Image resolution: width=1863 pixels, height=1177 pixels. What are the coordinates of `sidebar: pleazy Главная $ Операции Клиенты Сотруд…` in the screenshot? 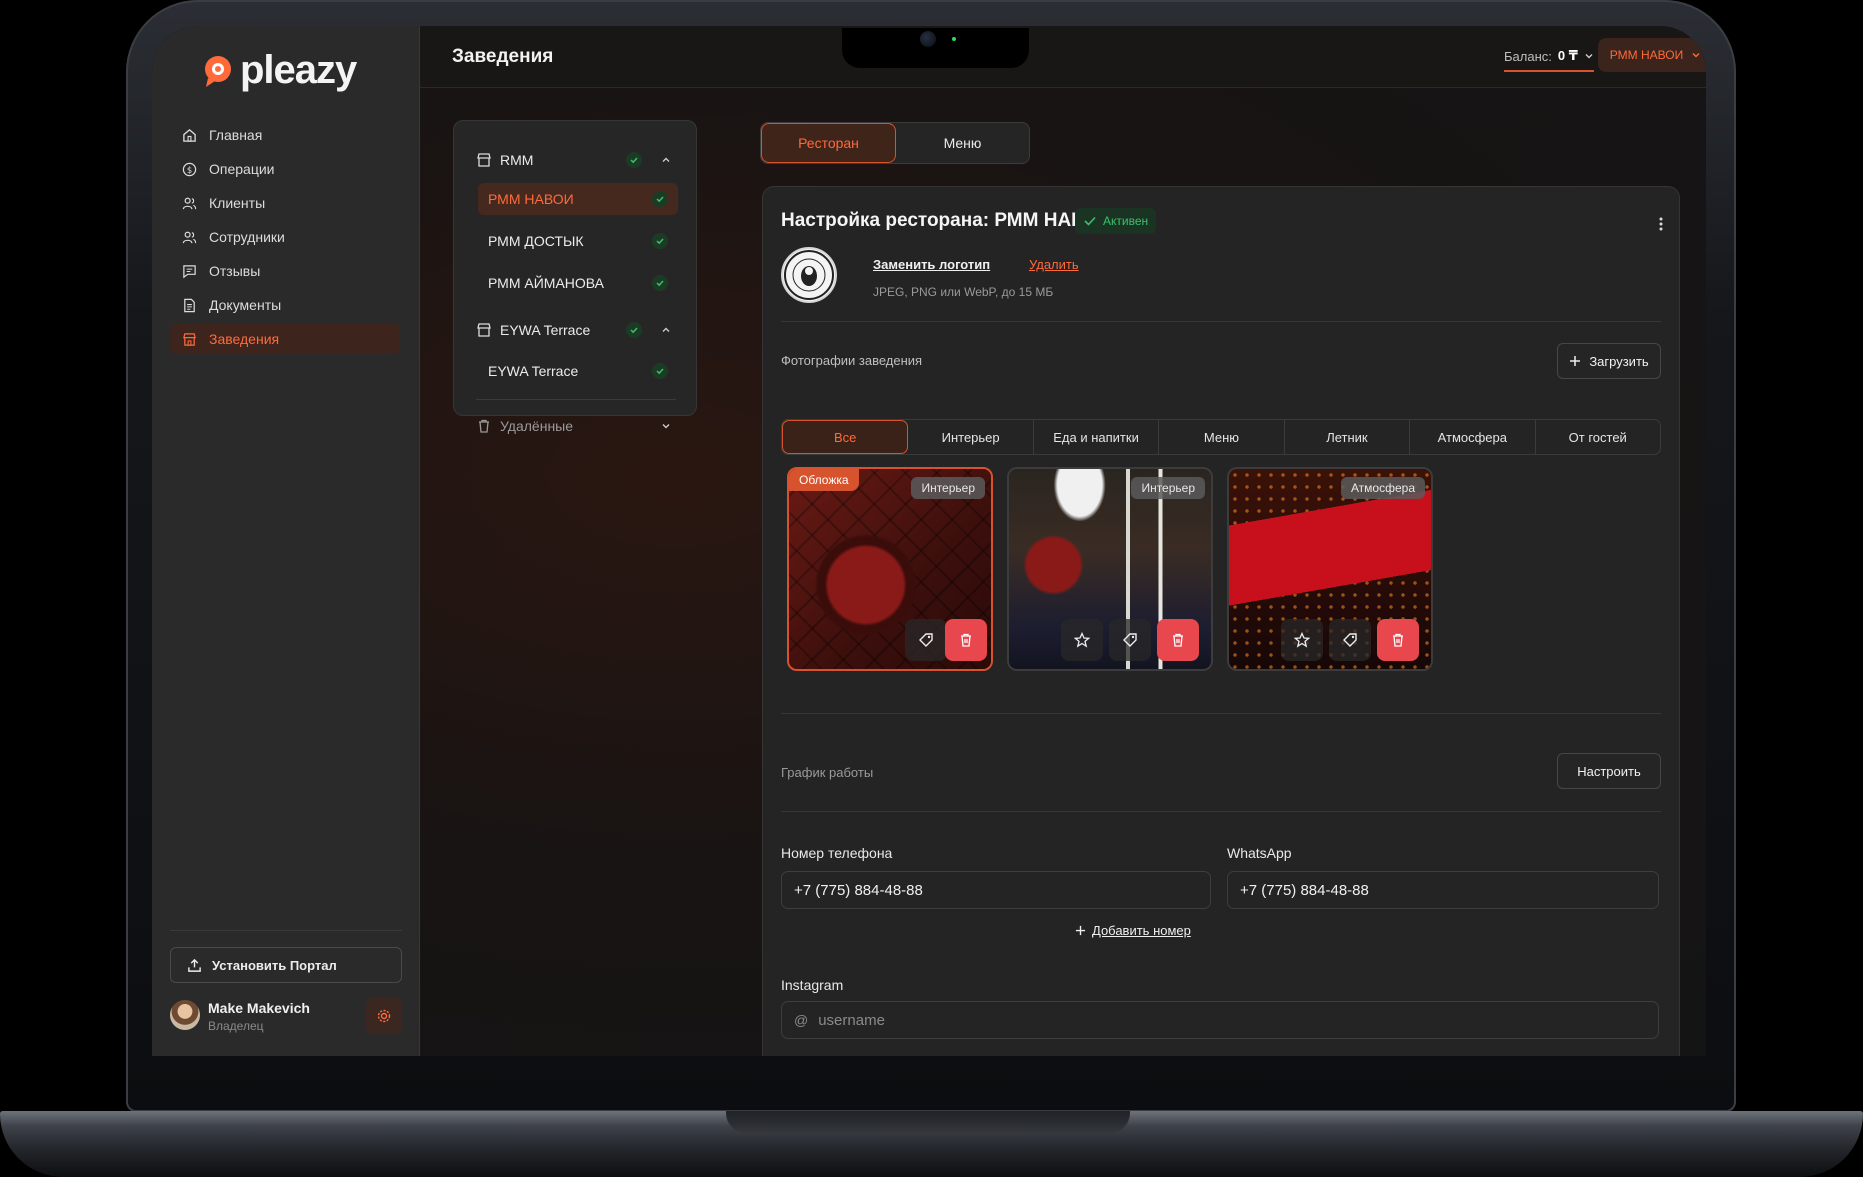 It's located at (286, 541).